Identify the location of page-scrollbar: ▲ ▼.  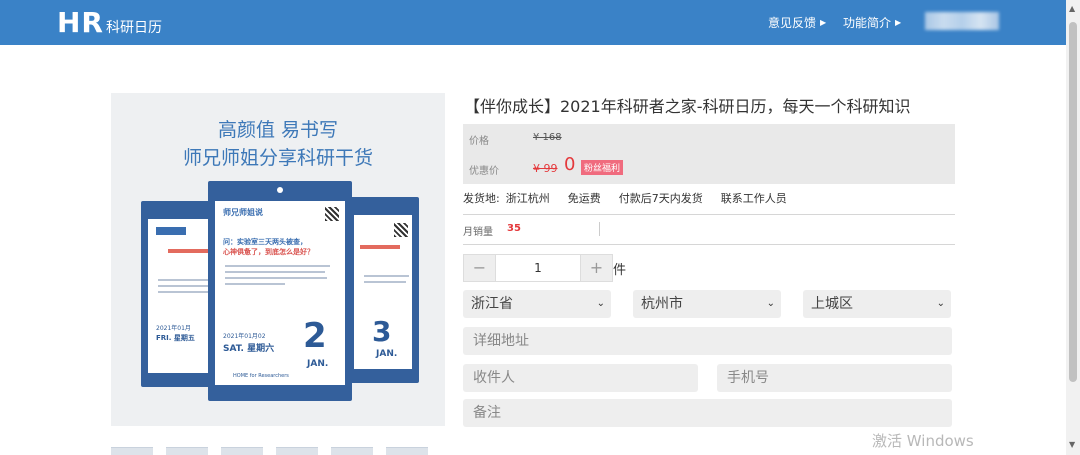
(1073, 227).